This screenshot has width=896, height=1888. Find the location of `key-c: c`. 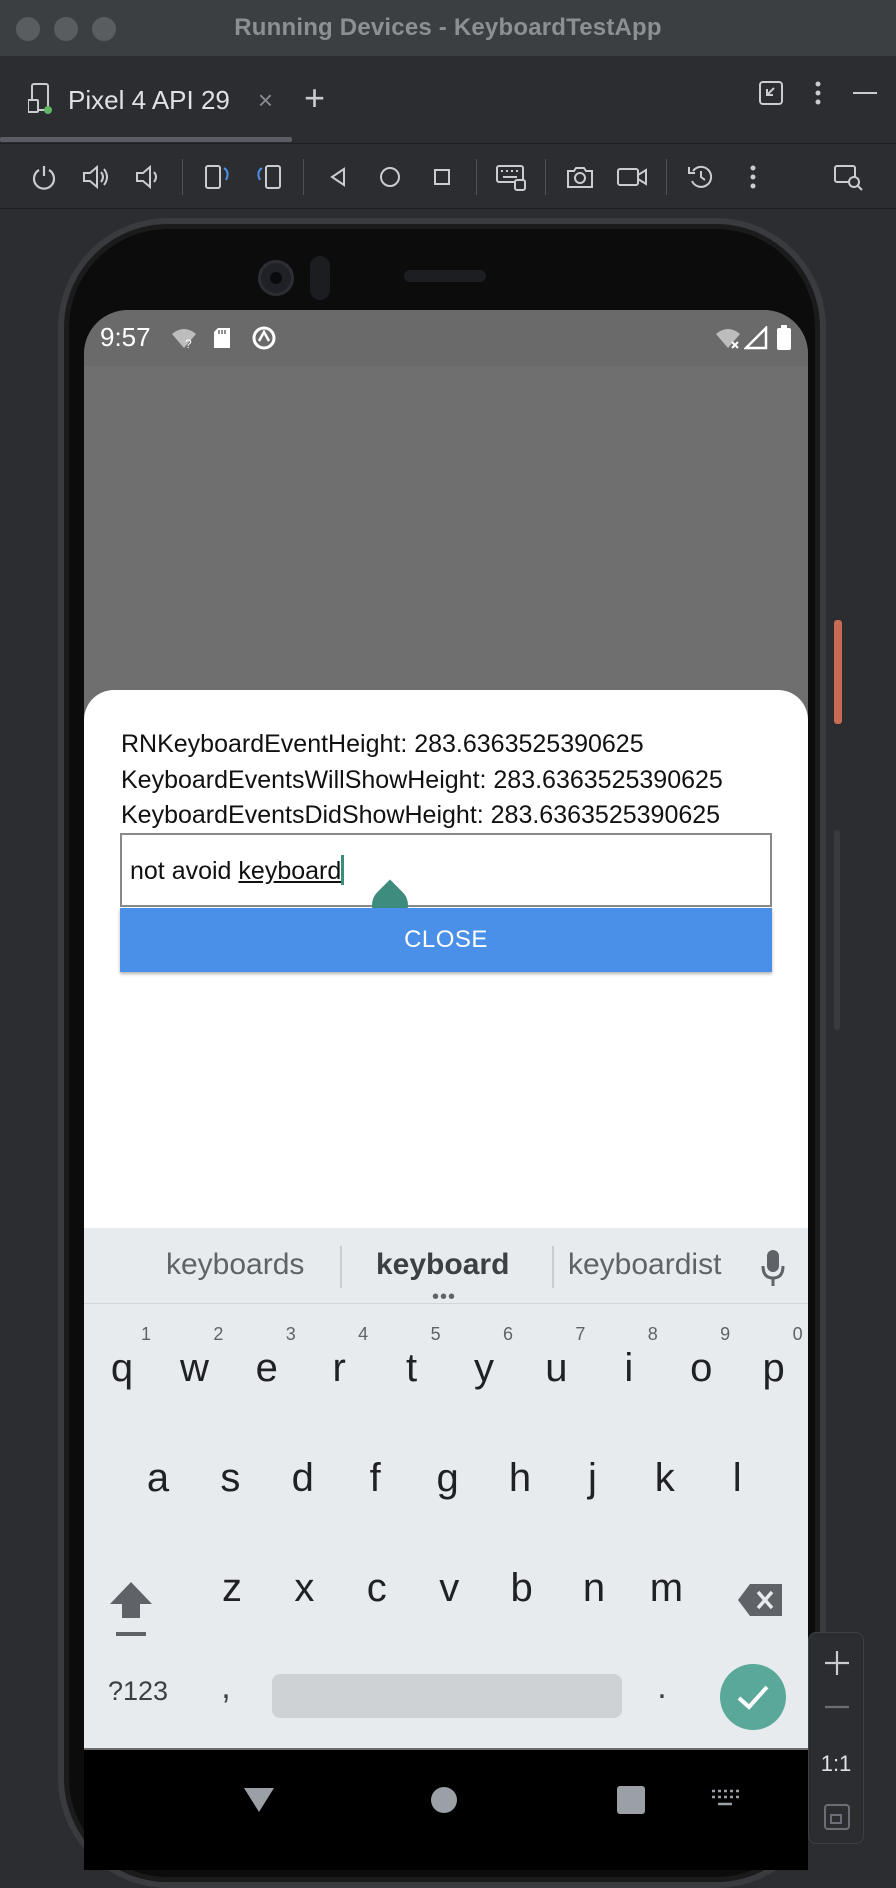

key-c: c is located at coordinates (377, 1588).